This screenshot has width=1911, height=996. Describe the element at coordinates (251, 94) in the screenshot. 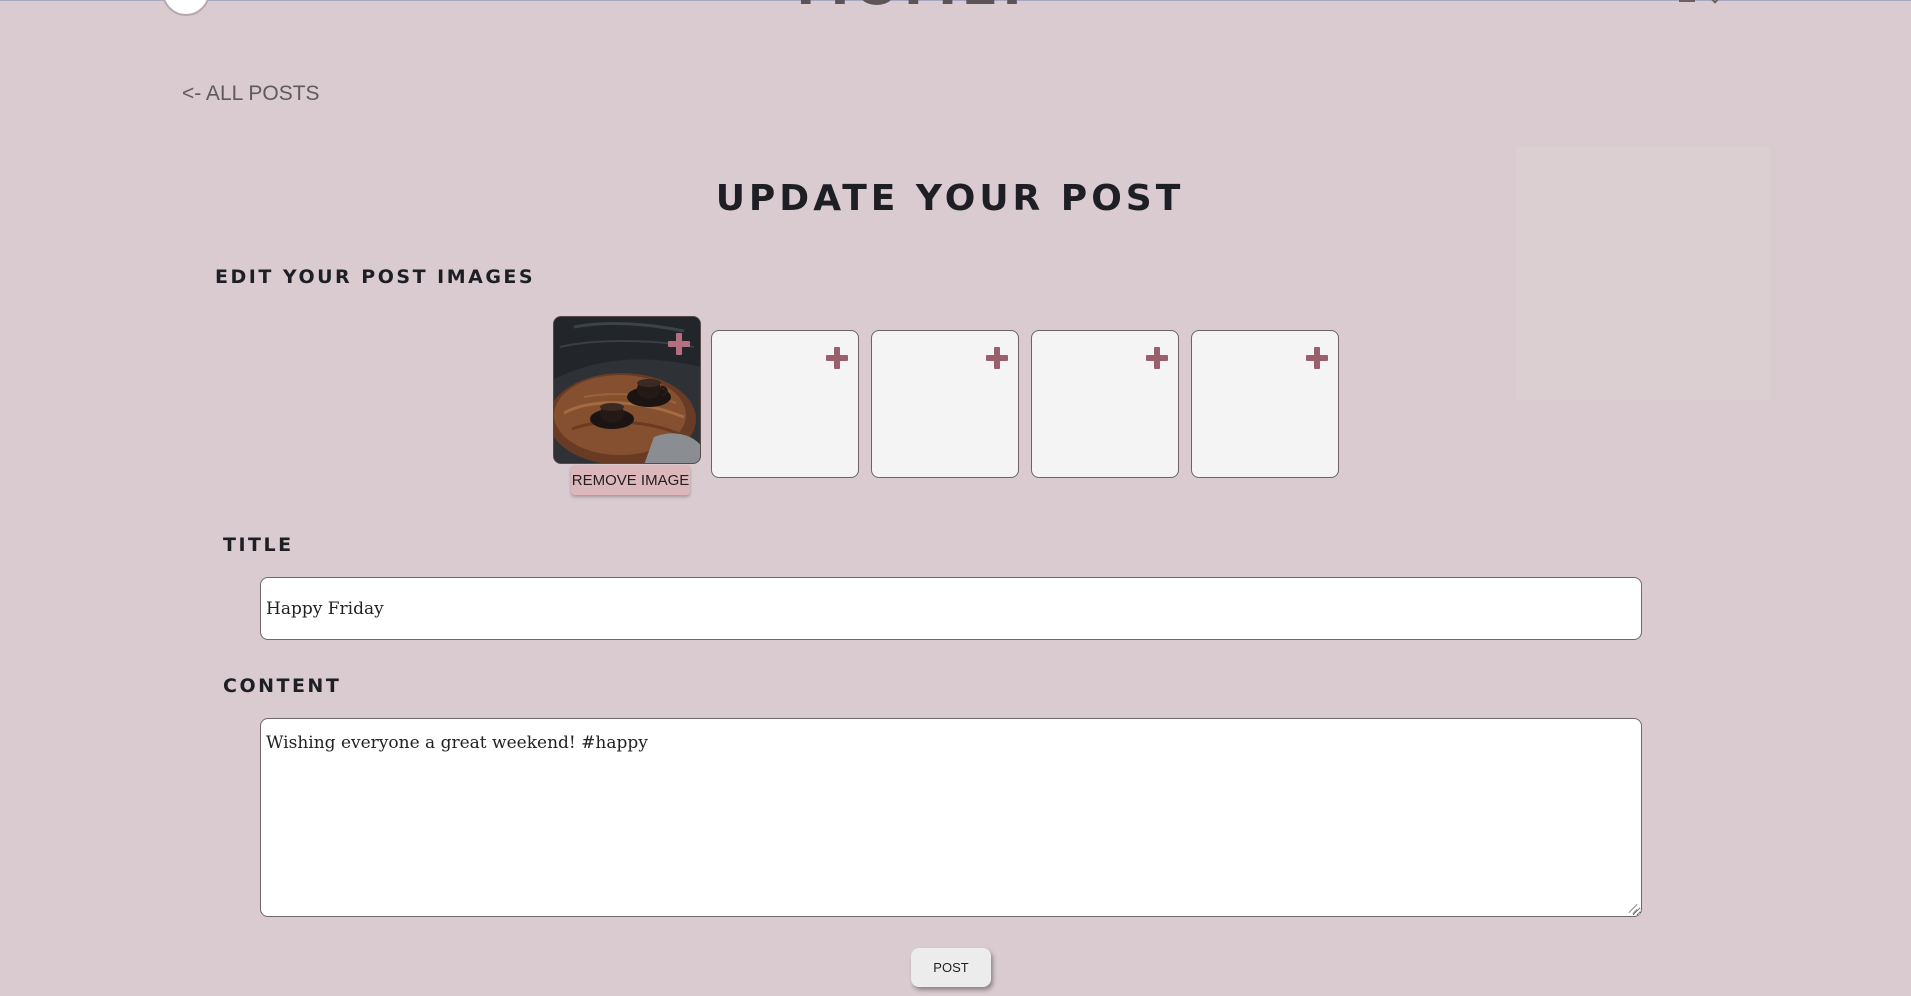

I see `back-to-all-posts-link: <- ALL POSTS` at that location.